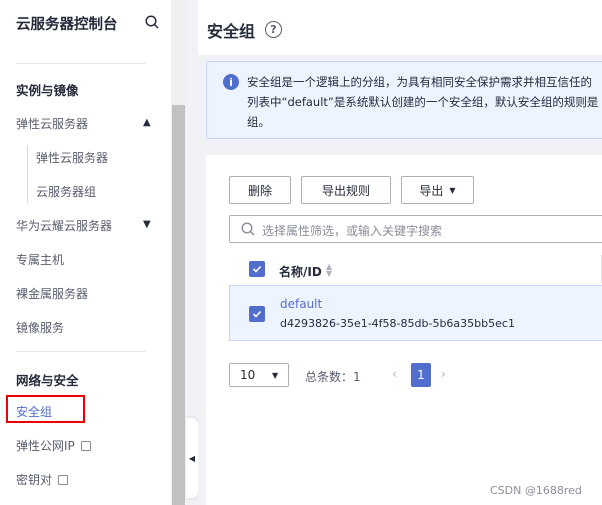 The height and width of the screenshot is (505, 602). Describe the element at coordinates (352, 231) in the screenshot. I see `search-placeholder: 选择属性筛选，或输入关键字搜索` at that location.